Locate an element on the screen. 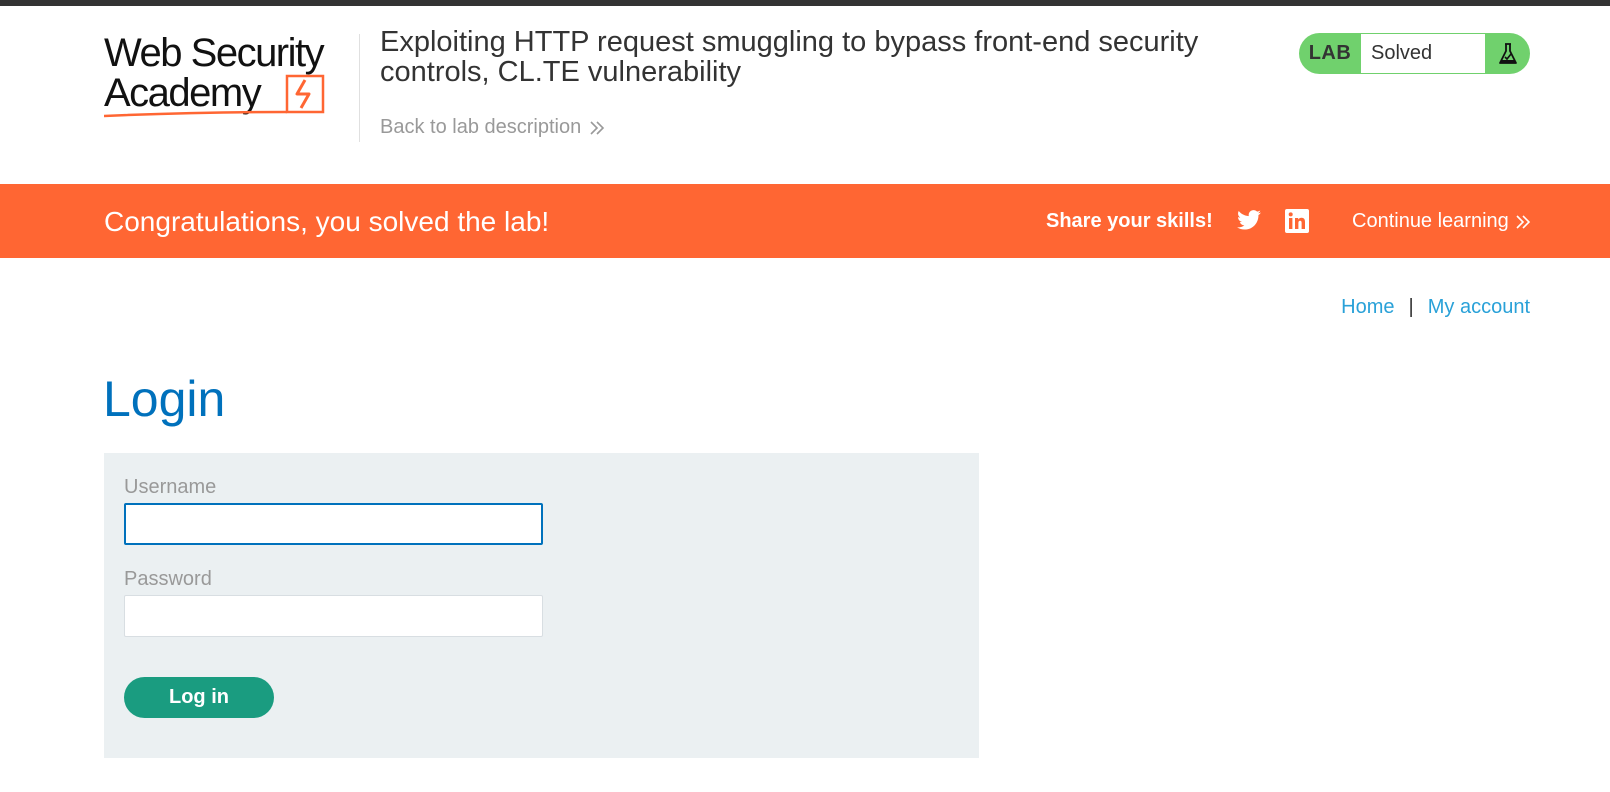 The image size is (1610, 792). nav-home-link: Home is located at coordinates (1367, 307).